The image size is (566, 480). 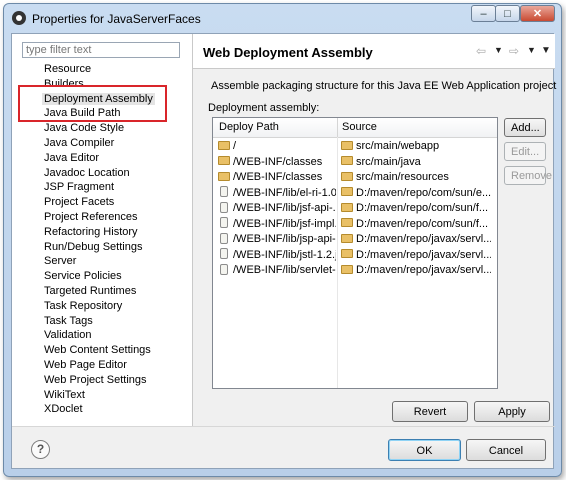 What do you see at coordinates (101, 50) in the screenshot?
I see `filter-input` at bounding box center [101, 50].